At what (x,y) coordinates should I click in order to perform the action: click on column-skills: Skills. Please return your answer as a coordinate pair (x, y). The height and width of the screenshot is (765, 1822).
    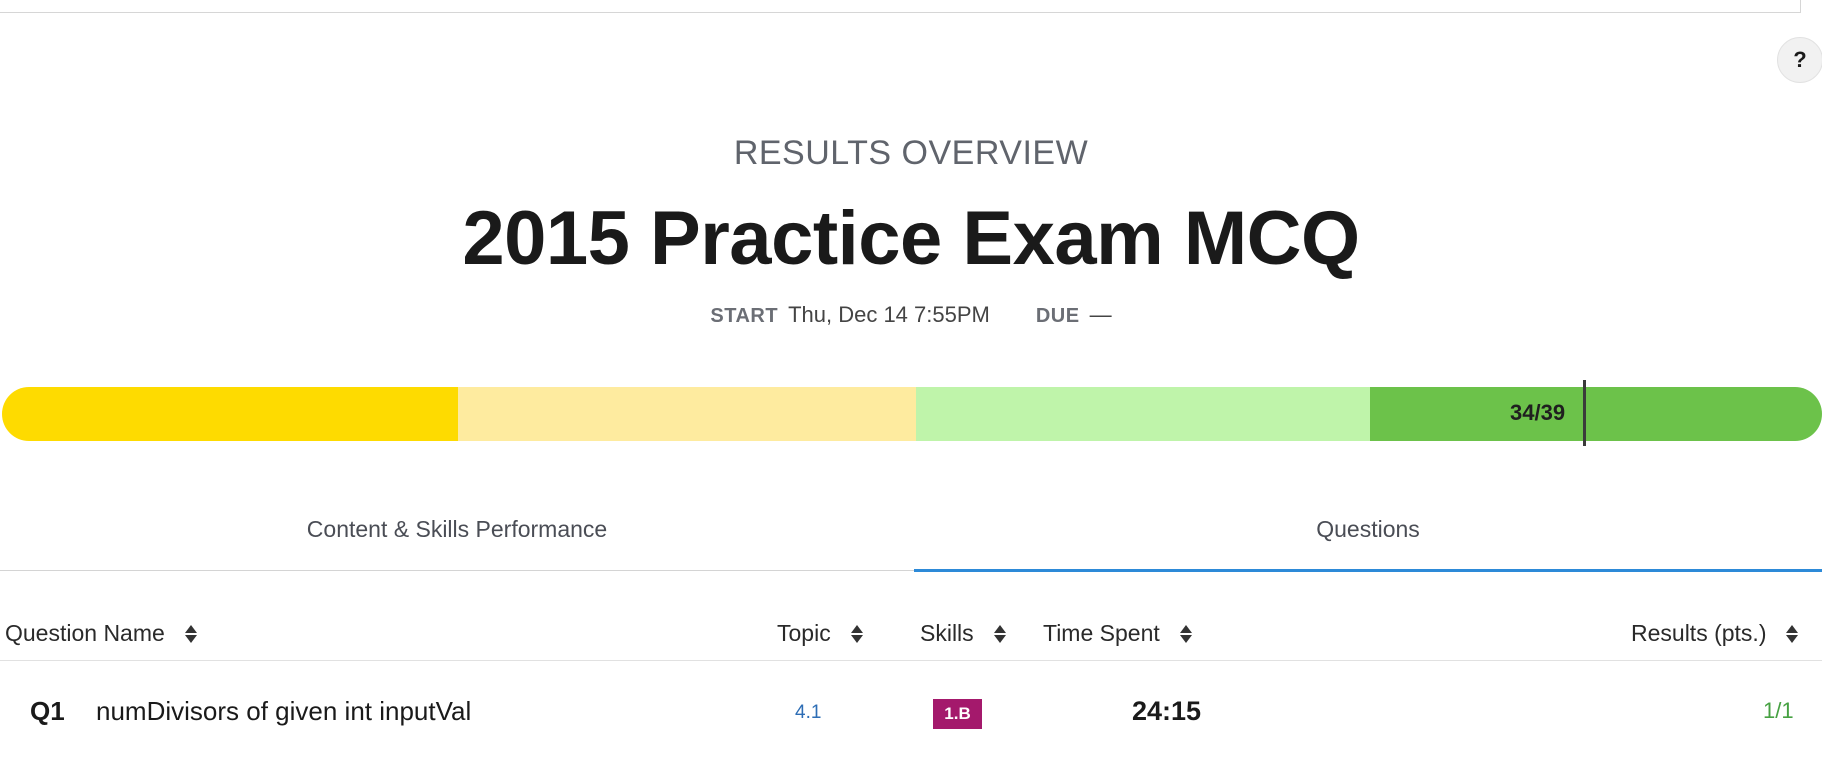
    Looking at the image, I should click on (963, 633).